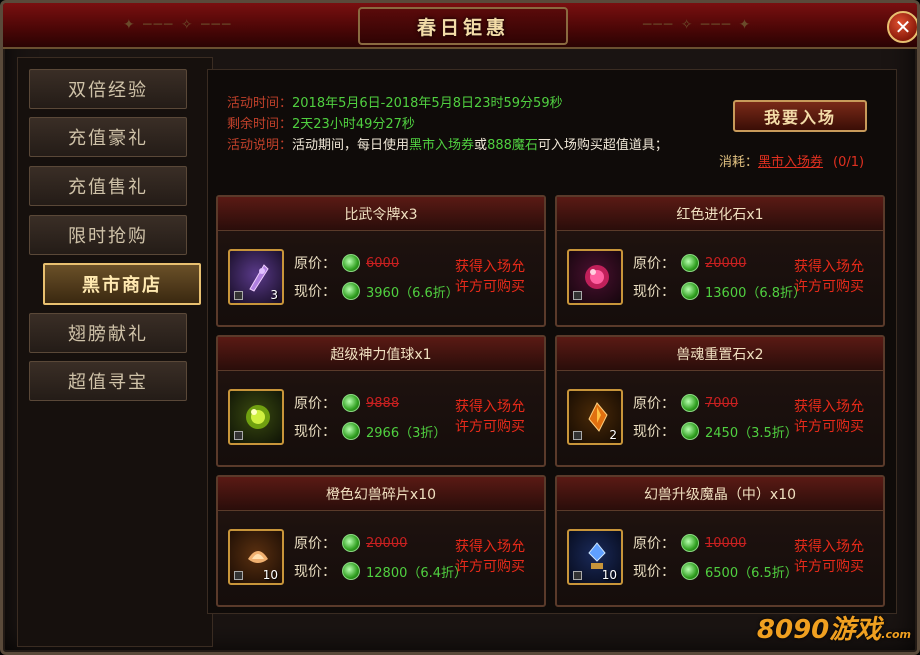  I want to click on original-price-row: 原价： 10000, so click(689, 543).